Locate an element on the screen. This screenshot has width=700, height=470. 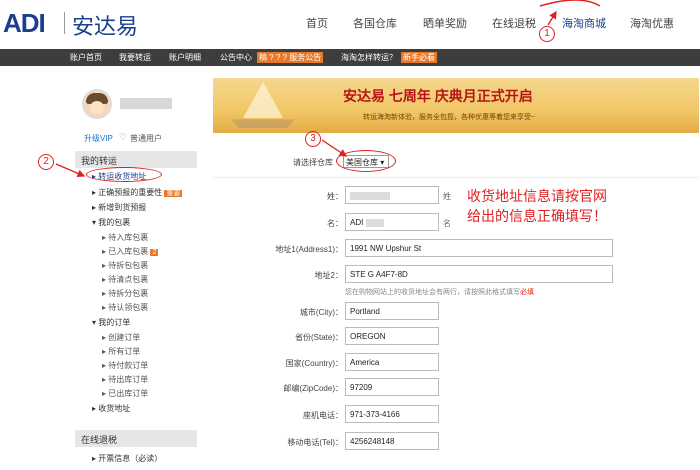
form-divider is located at coordinates (456, 177).